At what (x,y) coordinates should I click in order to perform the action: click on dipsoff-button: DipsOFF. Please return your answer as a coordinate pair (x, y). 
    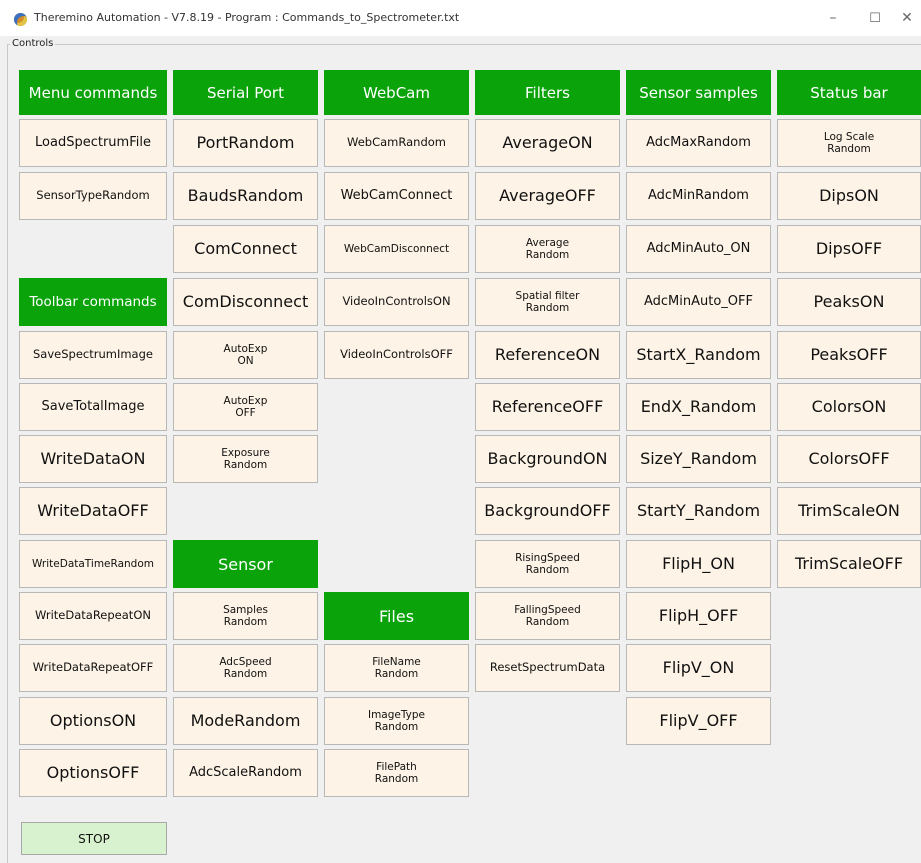
    Looking at the image, I should click on (849, 249).